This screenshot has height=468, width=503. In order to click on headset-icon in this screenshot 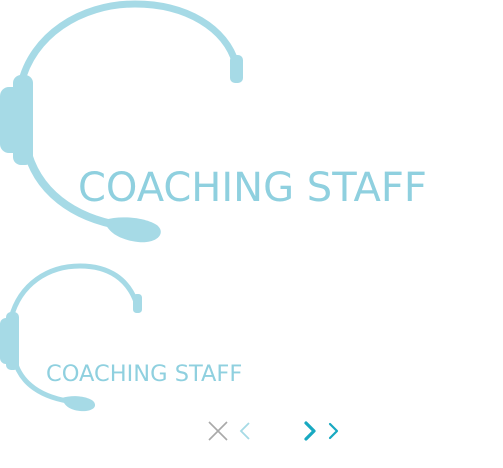, I will do `click(71, 337)`.